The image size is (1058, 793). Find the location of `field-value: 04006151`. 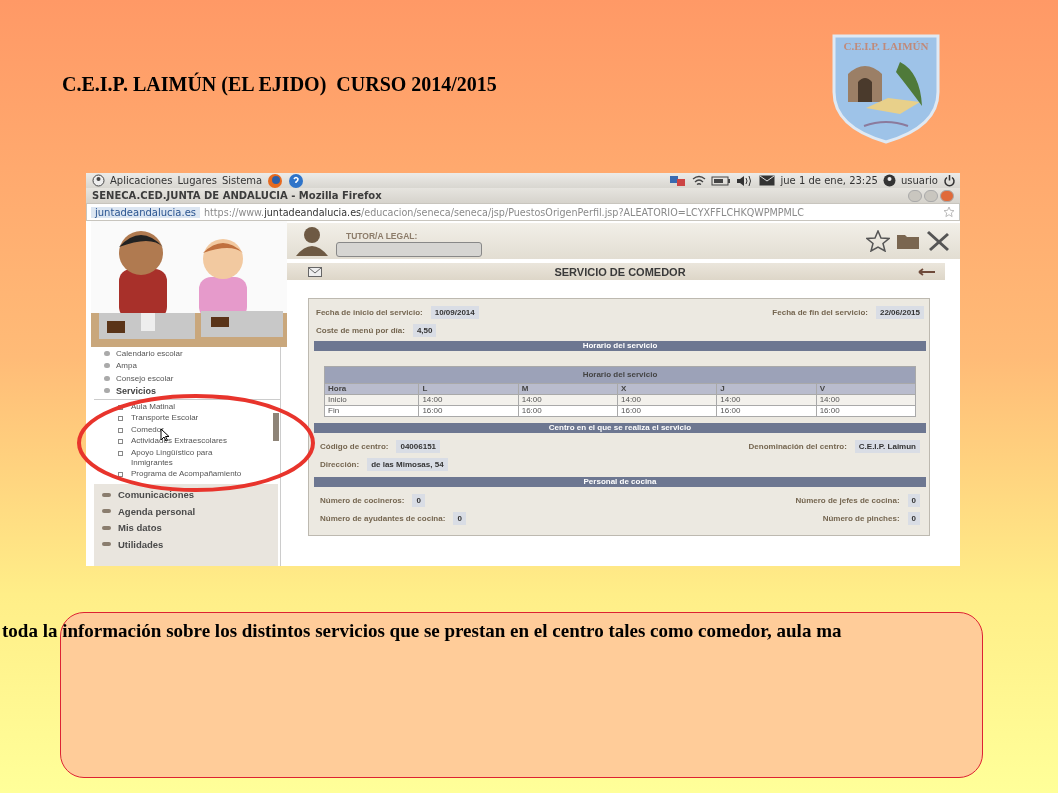

field-value: 04006151 is located at coordinates (418, 446).